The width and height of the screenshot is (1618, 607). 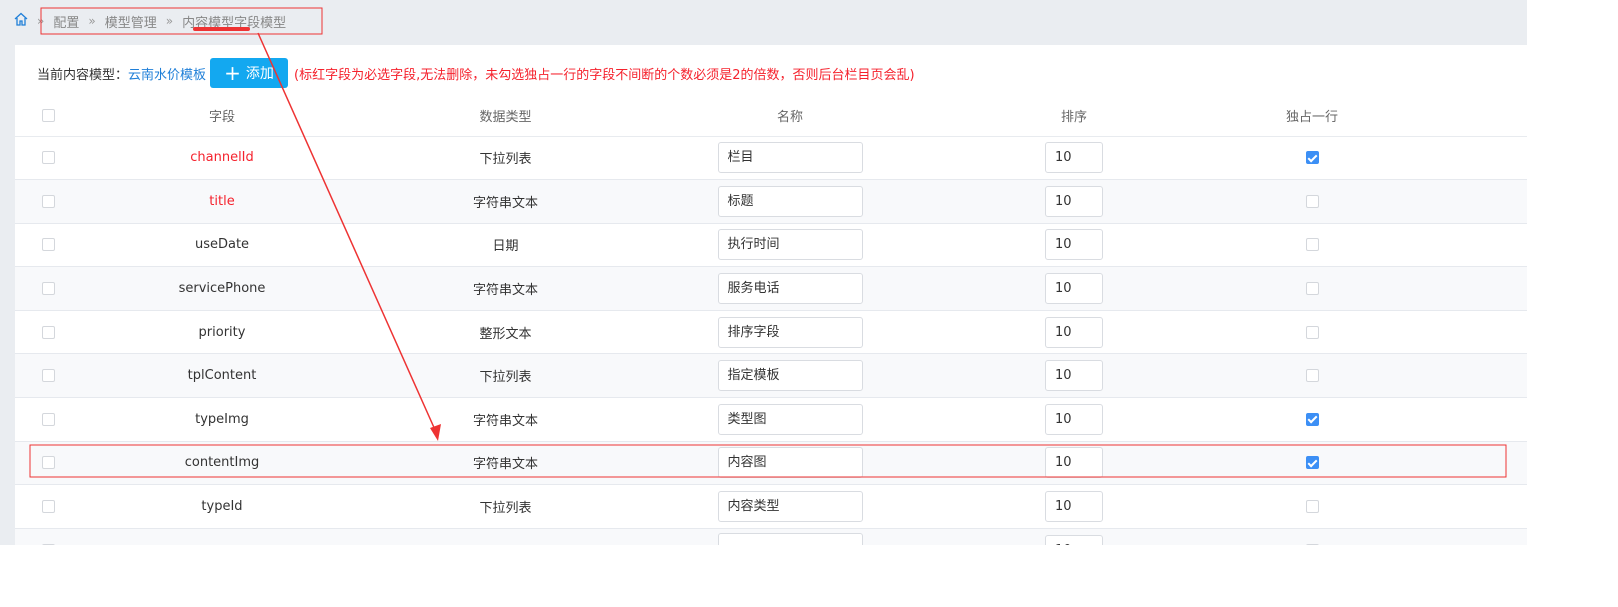 What do you see at coordinates (790, 158) in the screenshot?
I see `name-input: 栏目` at bounding box center [790, 158].